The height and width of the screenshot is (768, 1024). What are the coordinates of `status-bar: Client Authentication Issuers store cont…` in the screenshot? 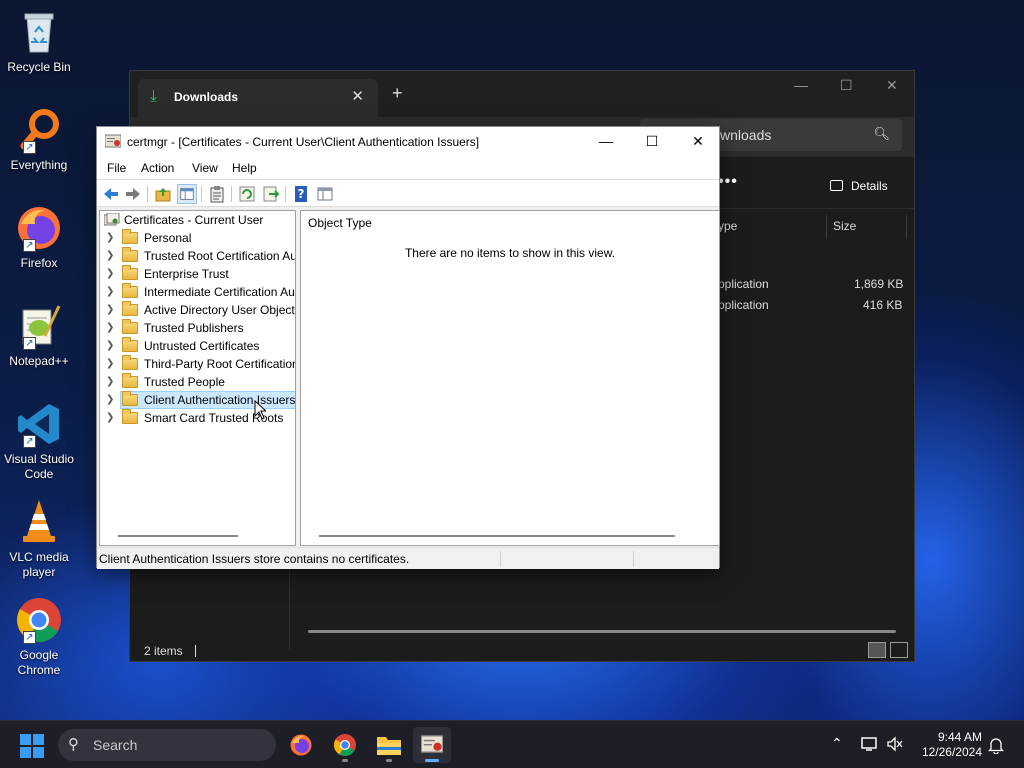 It's located at (408, 558).